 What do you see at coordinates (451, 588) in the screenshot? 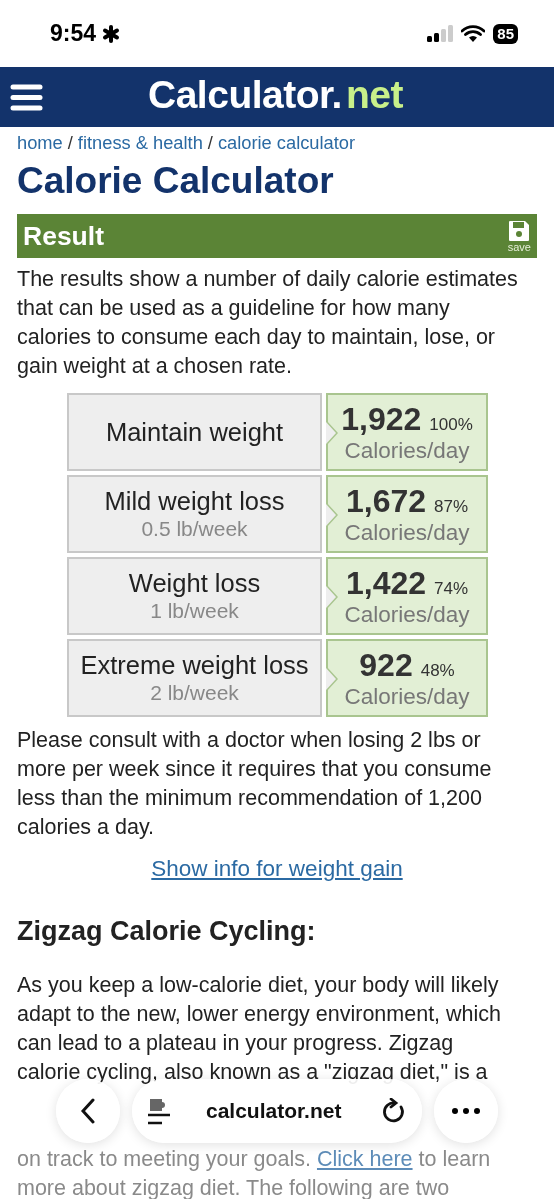
I see `percent-text: 74%` at bounding box center [451, 588].